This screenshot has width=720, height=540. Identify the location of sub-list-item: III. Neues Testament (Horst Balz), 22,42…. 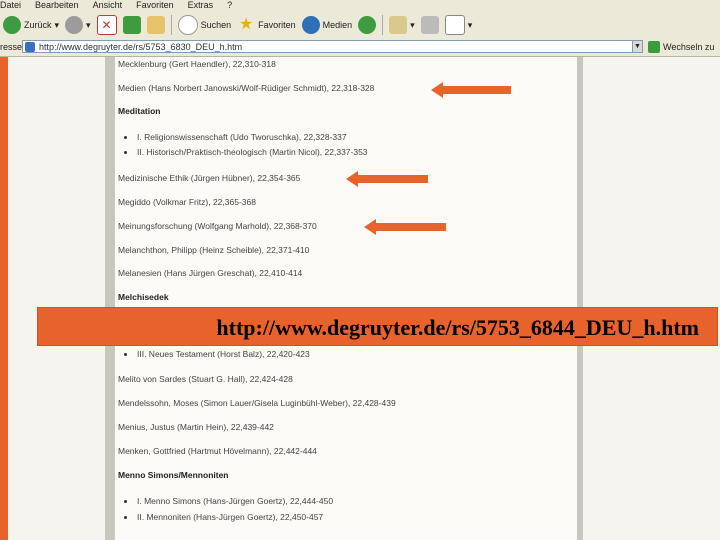
(223, 354).